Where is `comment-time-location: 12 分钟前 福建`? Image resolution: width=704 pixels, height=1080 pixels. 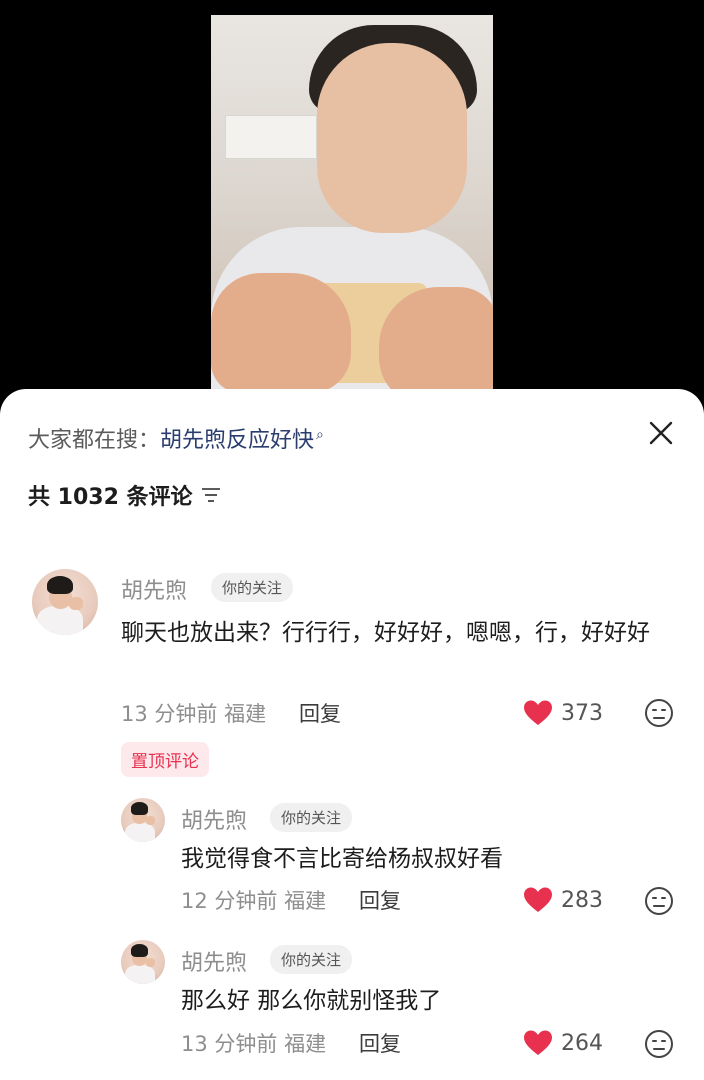 comment-time-location: 12 分钟前 福建 is located at coordinates (254, 901).